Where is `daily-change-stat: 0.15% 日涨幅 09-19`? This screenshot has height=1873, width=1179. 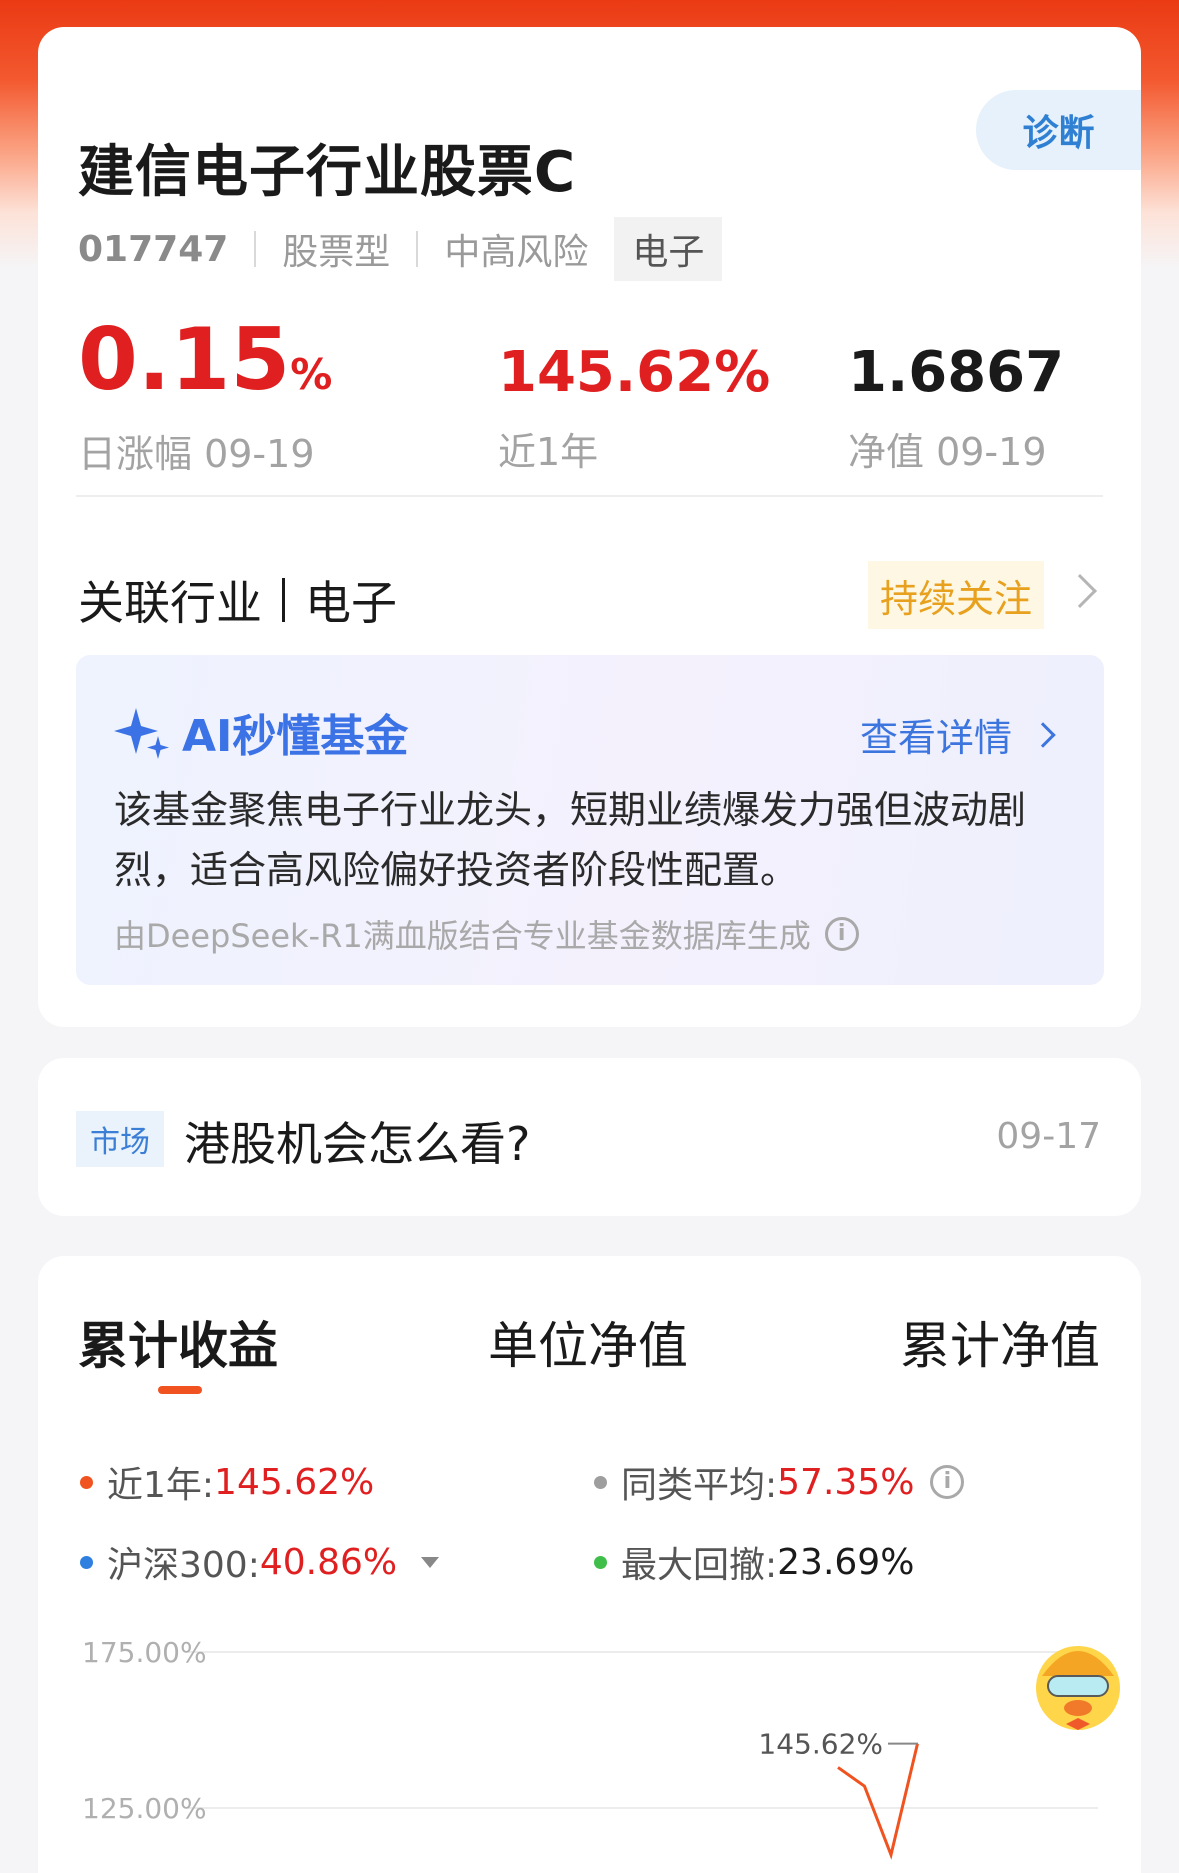 daily-change-stat: 0.15% 日涨幅 09-19 is located at coordinates (205, 397).